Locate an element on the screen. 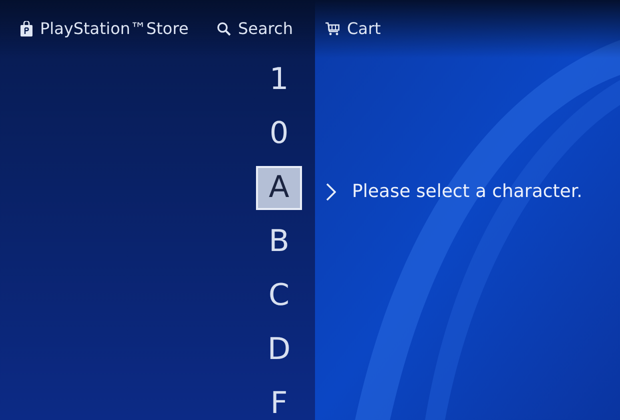 This screenshot has height=420, width=620. character-option: 1 is located at coordinates (279, 80).